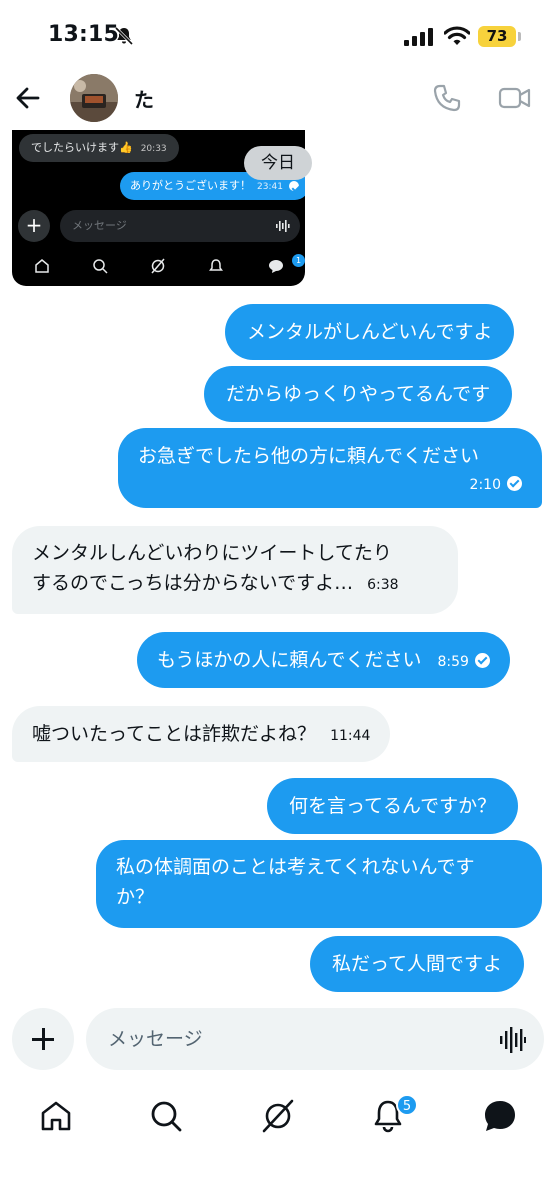  Describe the element at coordinates (34, 226) in the screenshot. I see `screenshot-plus-icon: +` at that location.